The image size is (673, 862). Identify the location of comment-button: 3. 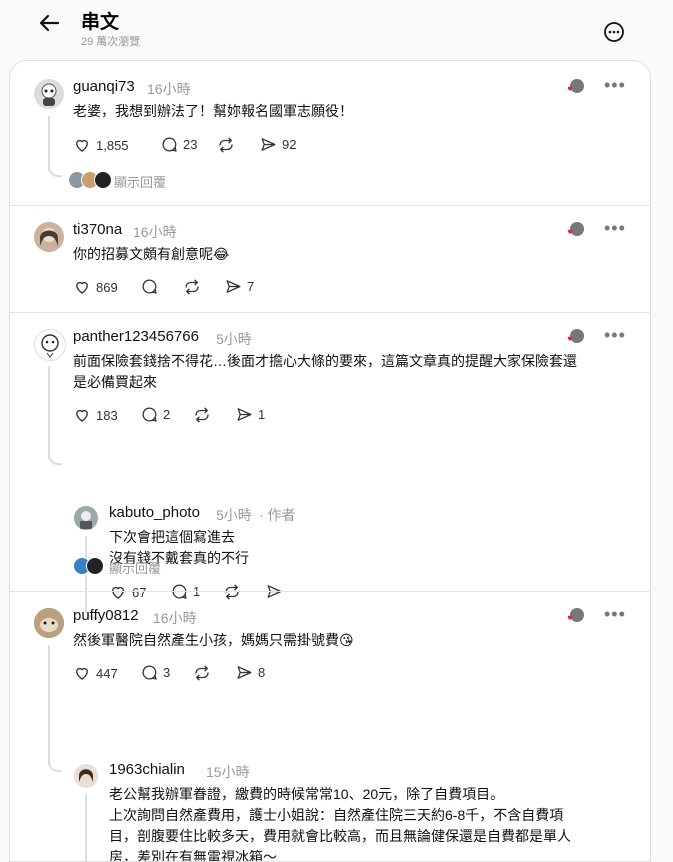
(155, 672).